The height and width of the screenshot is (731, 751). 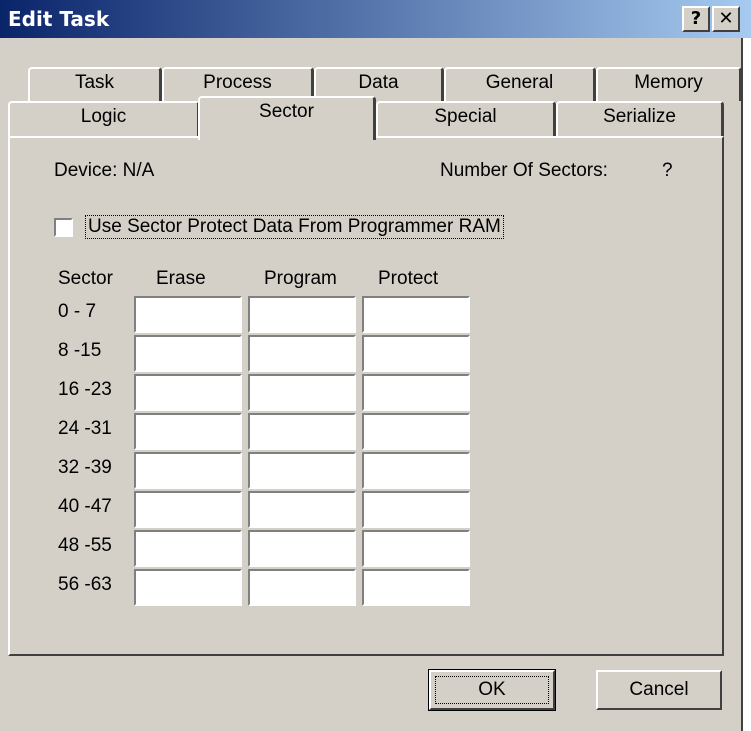 I want to click on cancel-button-label: Cancel, so click(x=659, y=689).